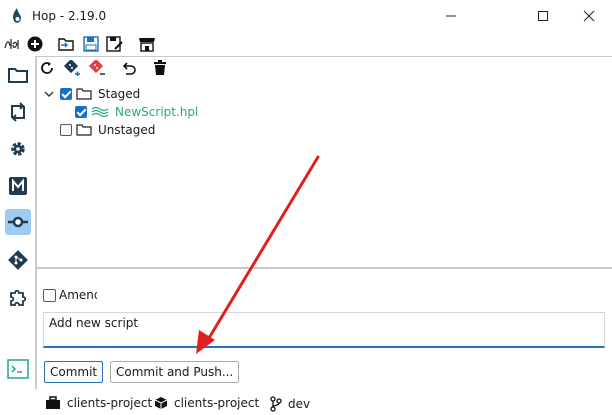  I want to click on status-environment: clients-project, so click(206, 403).